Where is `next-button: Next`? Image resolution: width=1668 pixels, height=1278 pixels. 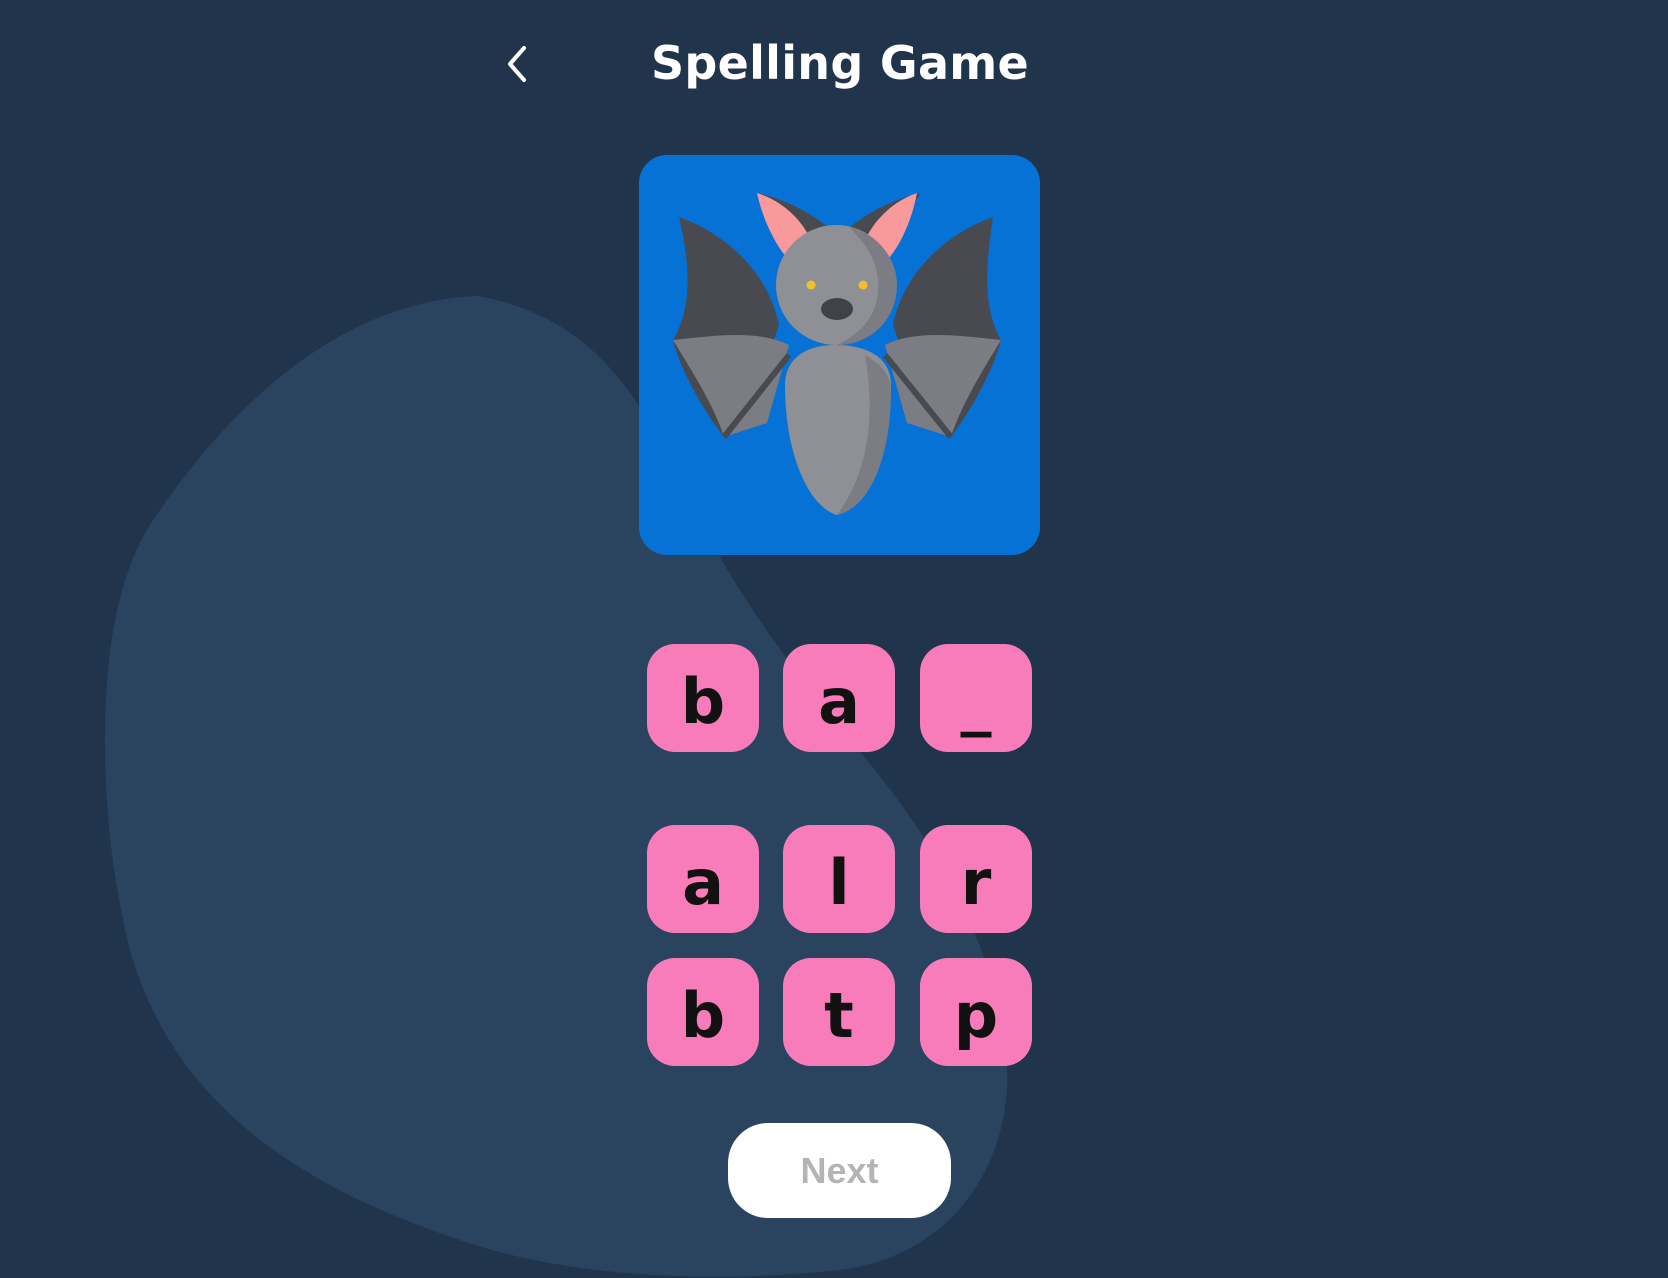 next-button: Next is located at coordinates (839, 1170).